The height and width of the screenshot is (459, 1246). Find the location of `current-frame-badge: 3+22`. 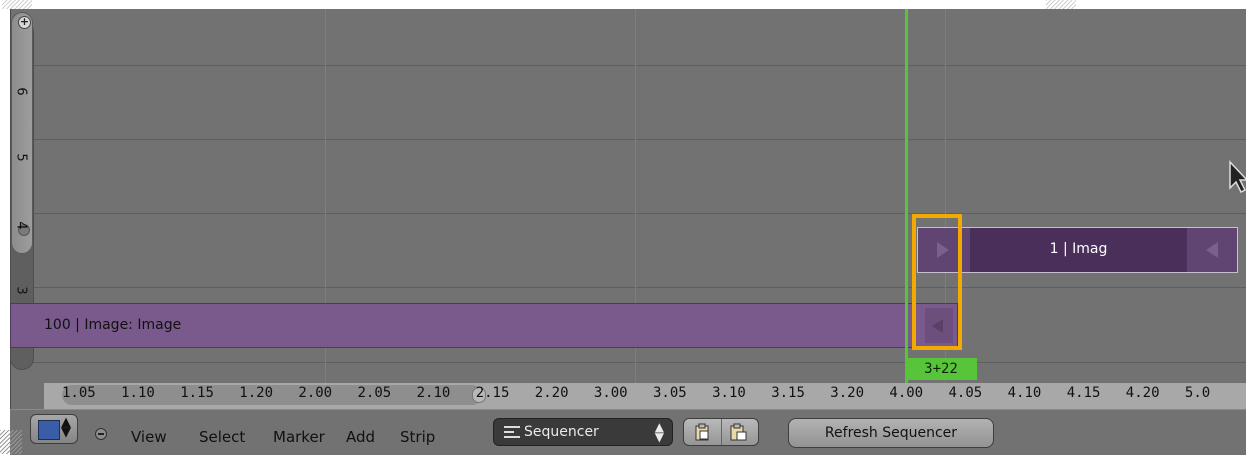

current-frame-badge: 3+22 is located at coordinates (941, 369).